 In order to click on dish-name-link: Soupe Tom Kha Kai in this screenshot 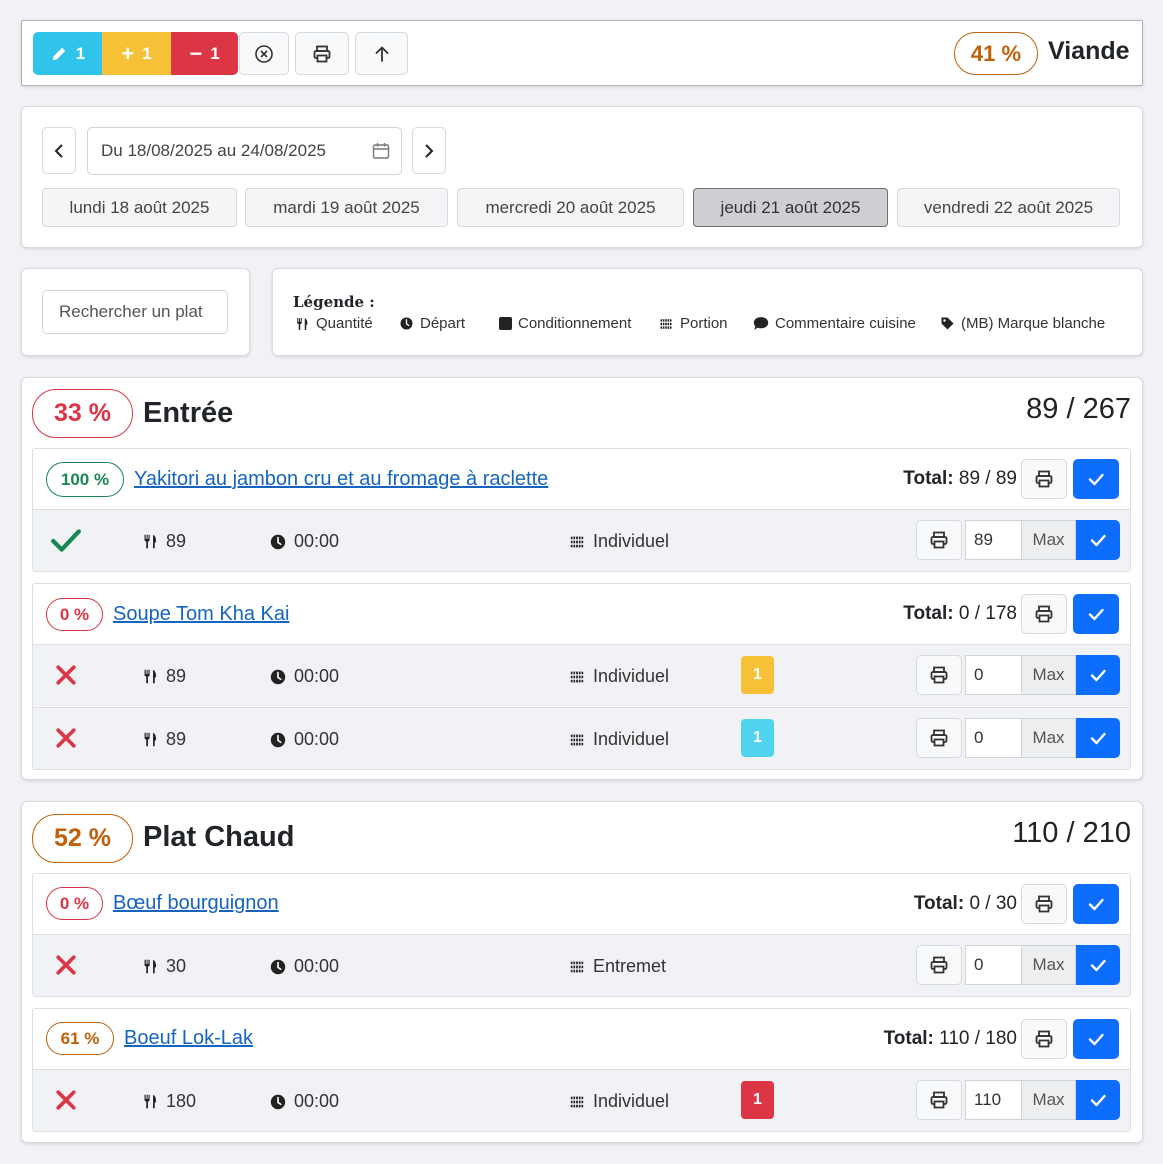, I will do `click(201, 614)`.